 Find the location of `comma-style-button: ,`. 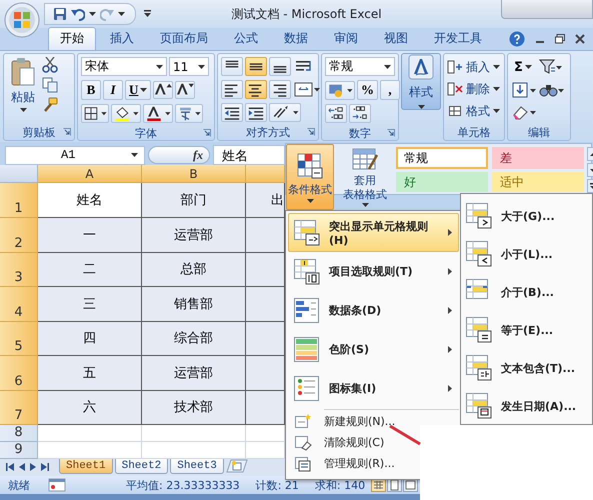

comma-style-button: , is located at coordinates (390, 90).